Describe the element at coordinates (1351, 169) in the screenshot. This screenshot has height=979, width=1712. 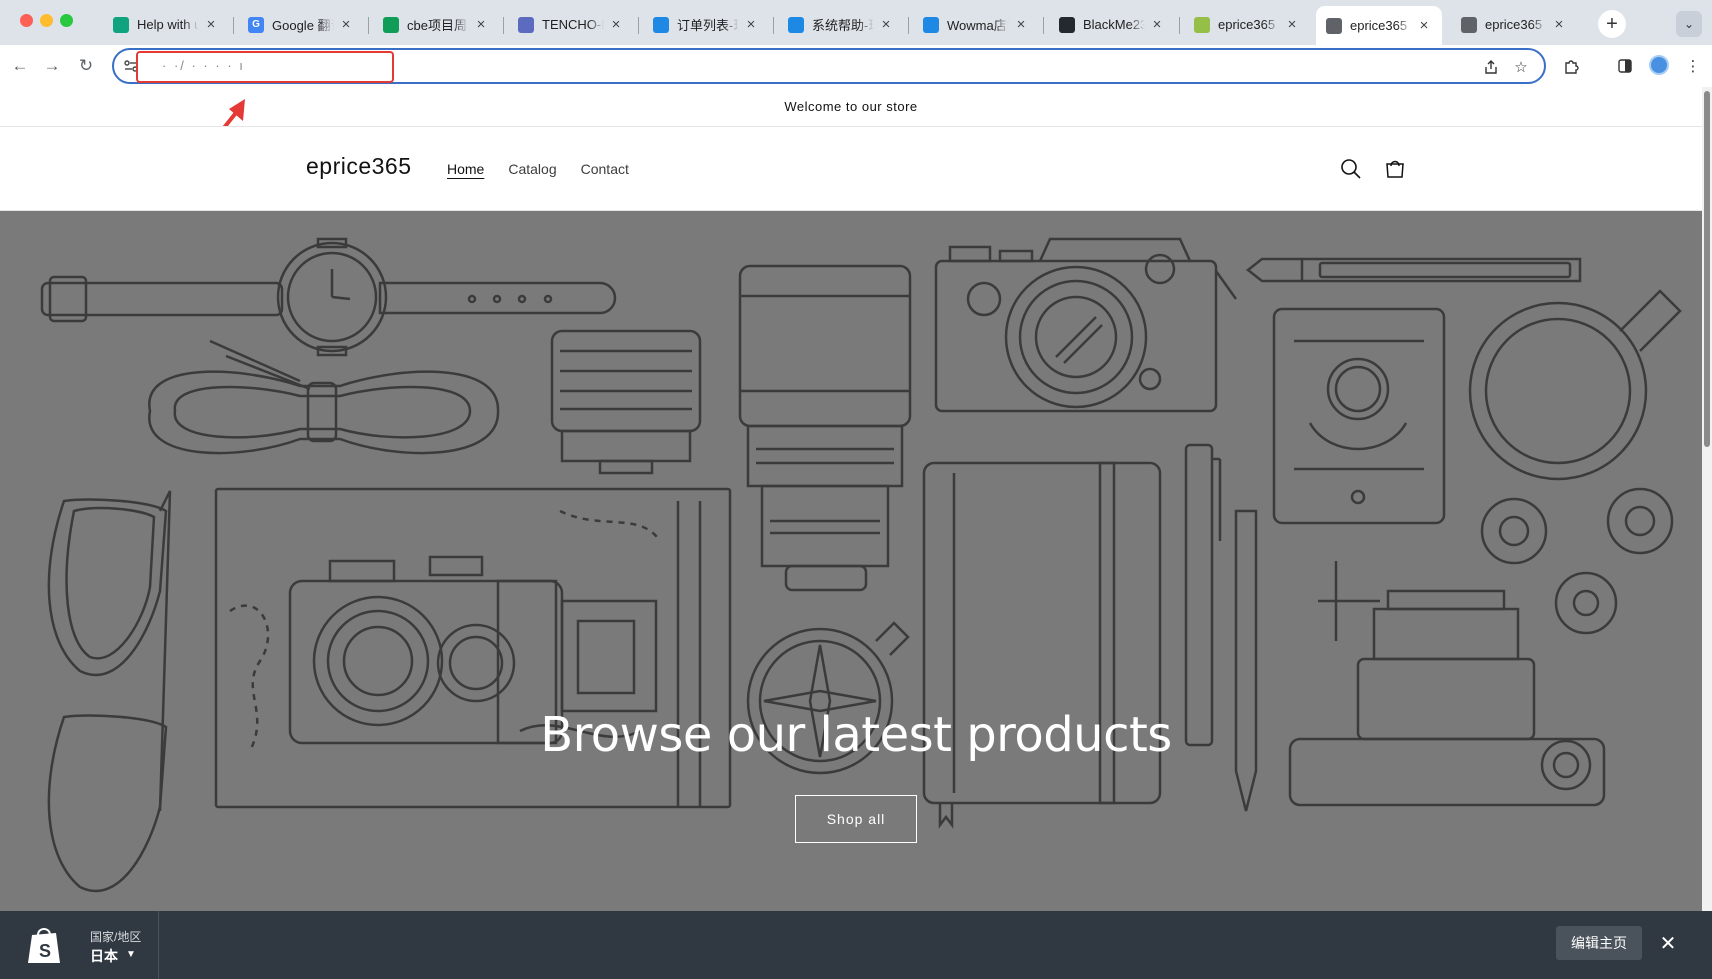
I see `search-icon` at that location.